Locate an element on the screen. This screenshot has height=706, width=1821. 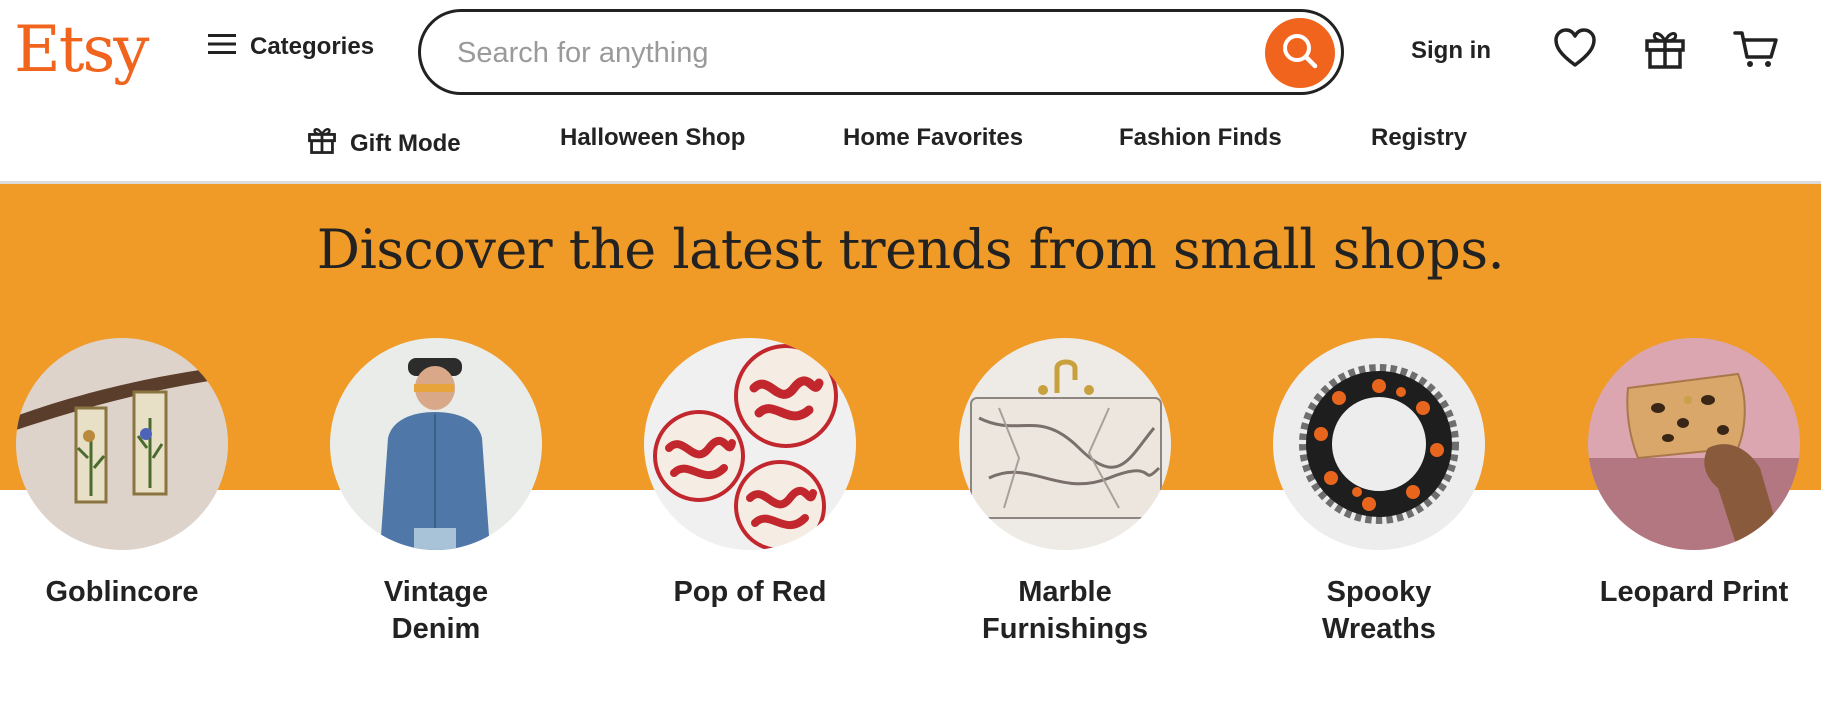
trend-image-goblincore is located at coordinates (122, 444).